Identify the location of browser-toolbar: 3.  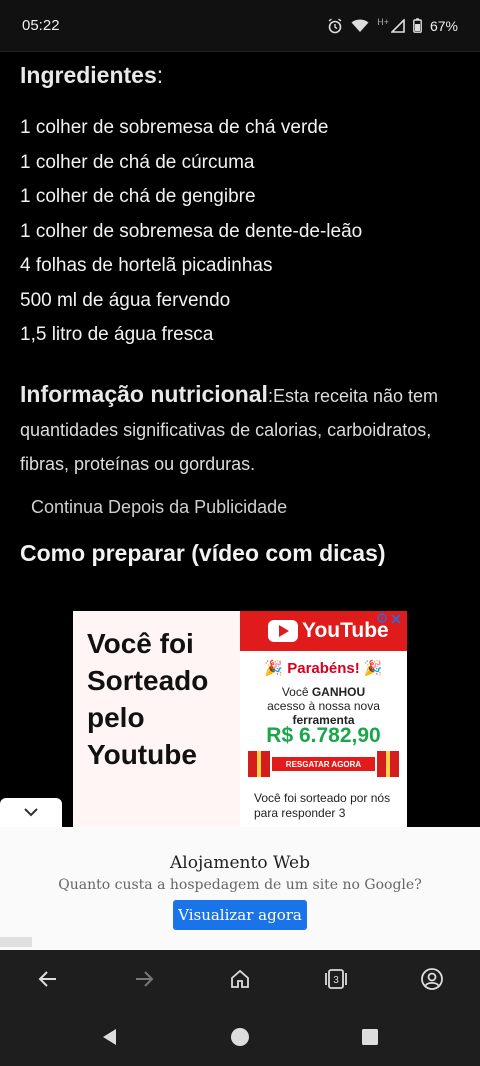
(240, 981).